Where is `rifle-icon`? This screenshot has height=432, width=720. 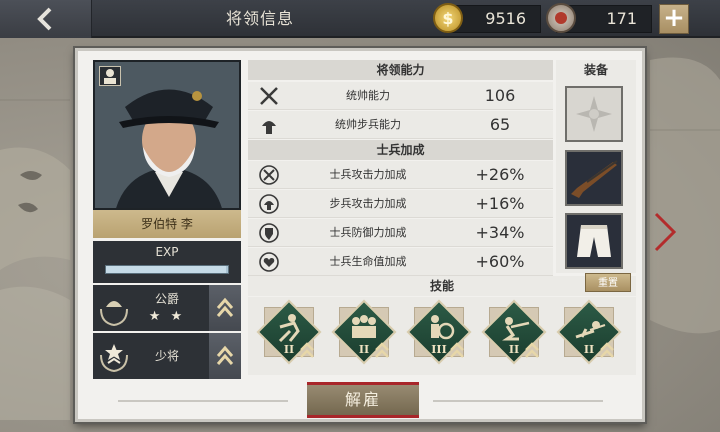
rifle-icon is located at coordinates (594, 179).